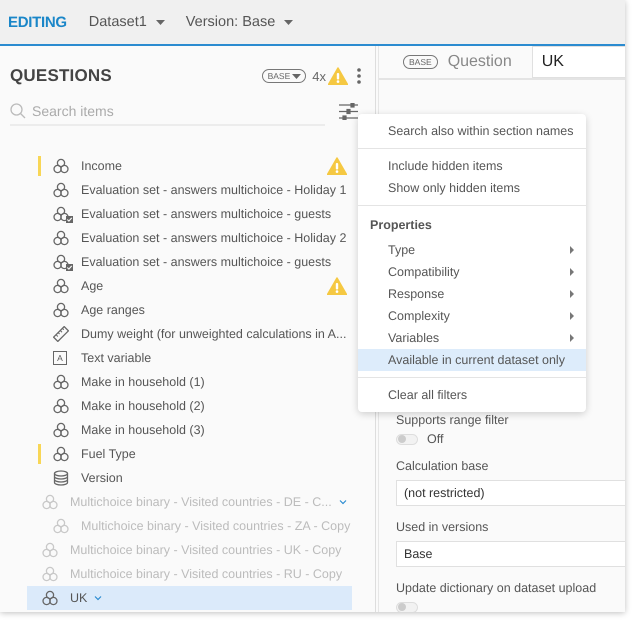  Describe the element at coordinates (60, 358) in the screenshot. I see `text-variable-icon: A` at that location.